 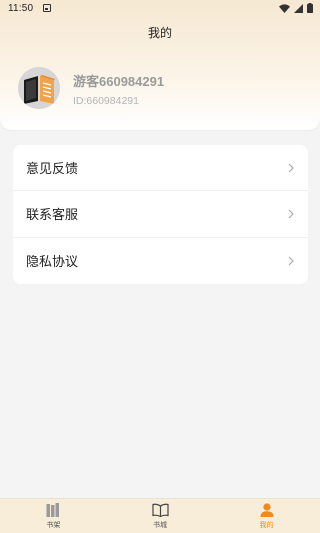 What do you see at coordinates (284, 8) in the screenshot?
I see `wifi-icon` at bounding box center [284, 8].